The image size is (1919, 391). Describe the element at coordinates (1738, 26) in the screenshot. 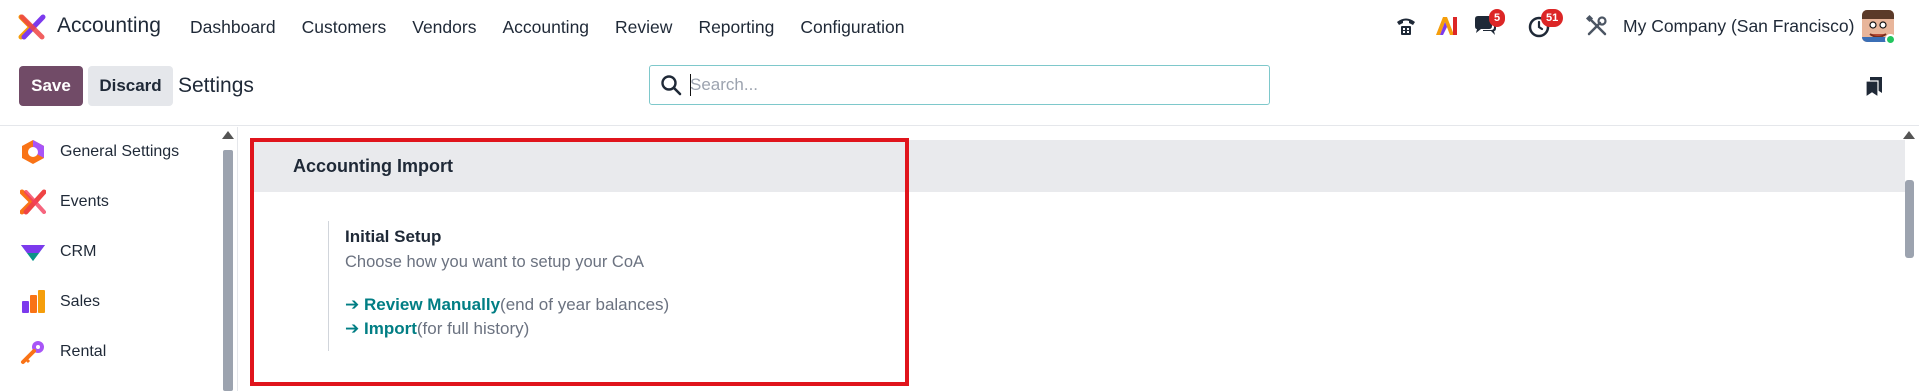

I see `company-switcher: My Company (San Francisco)` at that location.